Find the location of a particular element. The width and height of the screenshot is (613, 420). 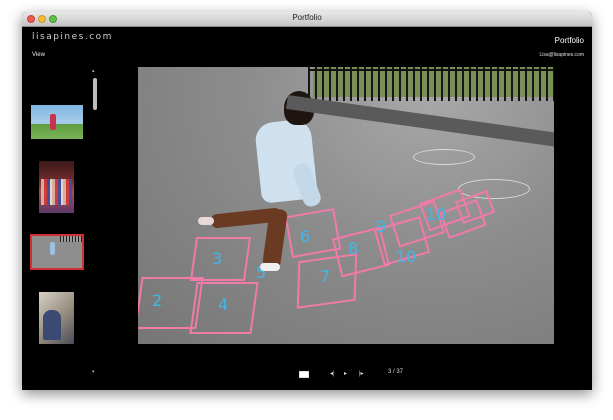

scroll-up-arrow-icon: ▴ is located at coordinates (93, 71).